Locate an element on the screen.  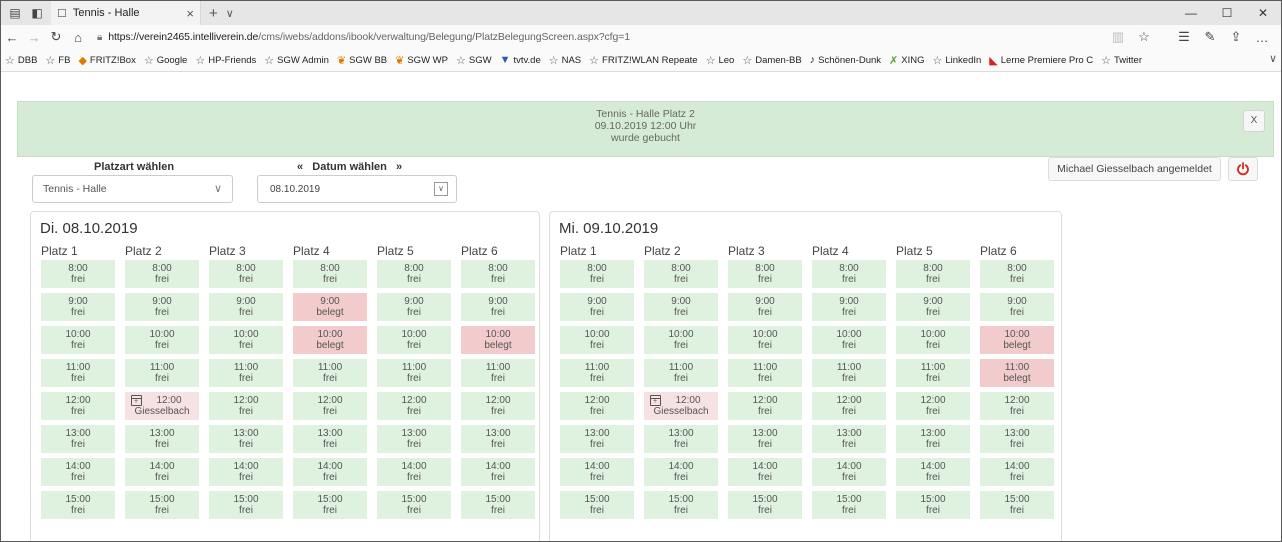
favorite-item: ☆ SGW is located at coordinates (474, 60).